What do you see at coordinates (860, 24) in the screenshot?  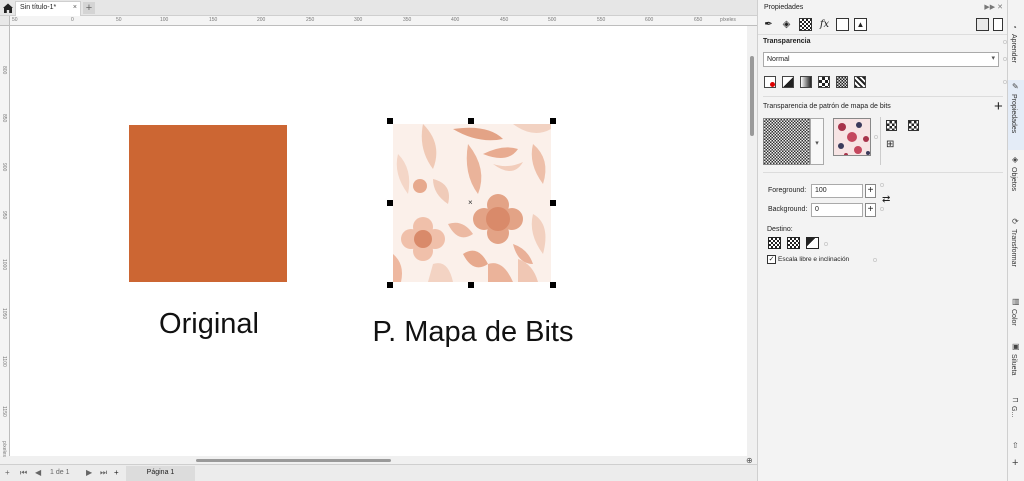 I see `image-icon: ▲` at bounding box center [860, 24].